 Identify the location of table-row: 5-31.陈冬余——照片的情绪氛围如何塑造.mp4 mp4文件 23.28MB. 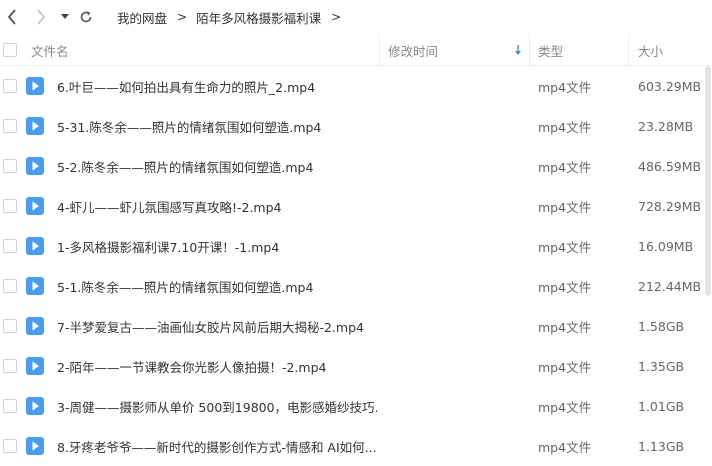
(356, 126).